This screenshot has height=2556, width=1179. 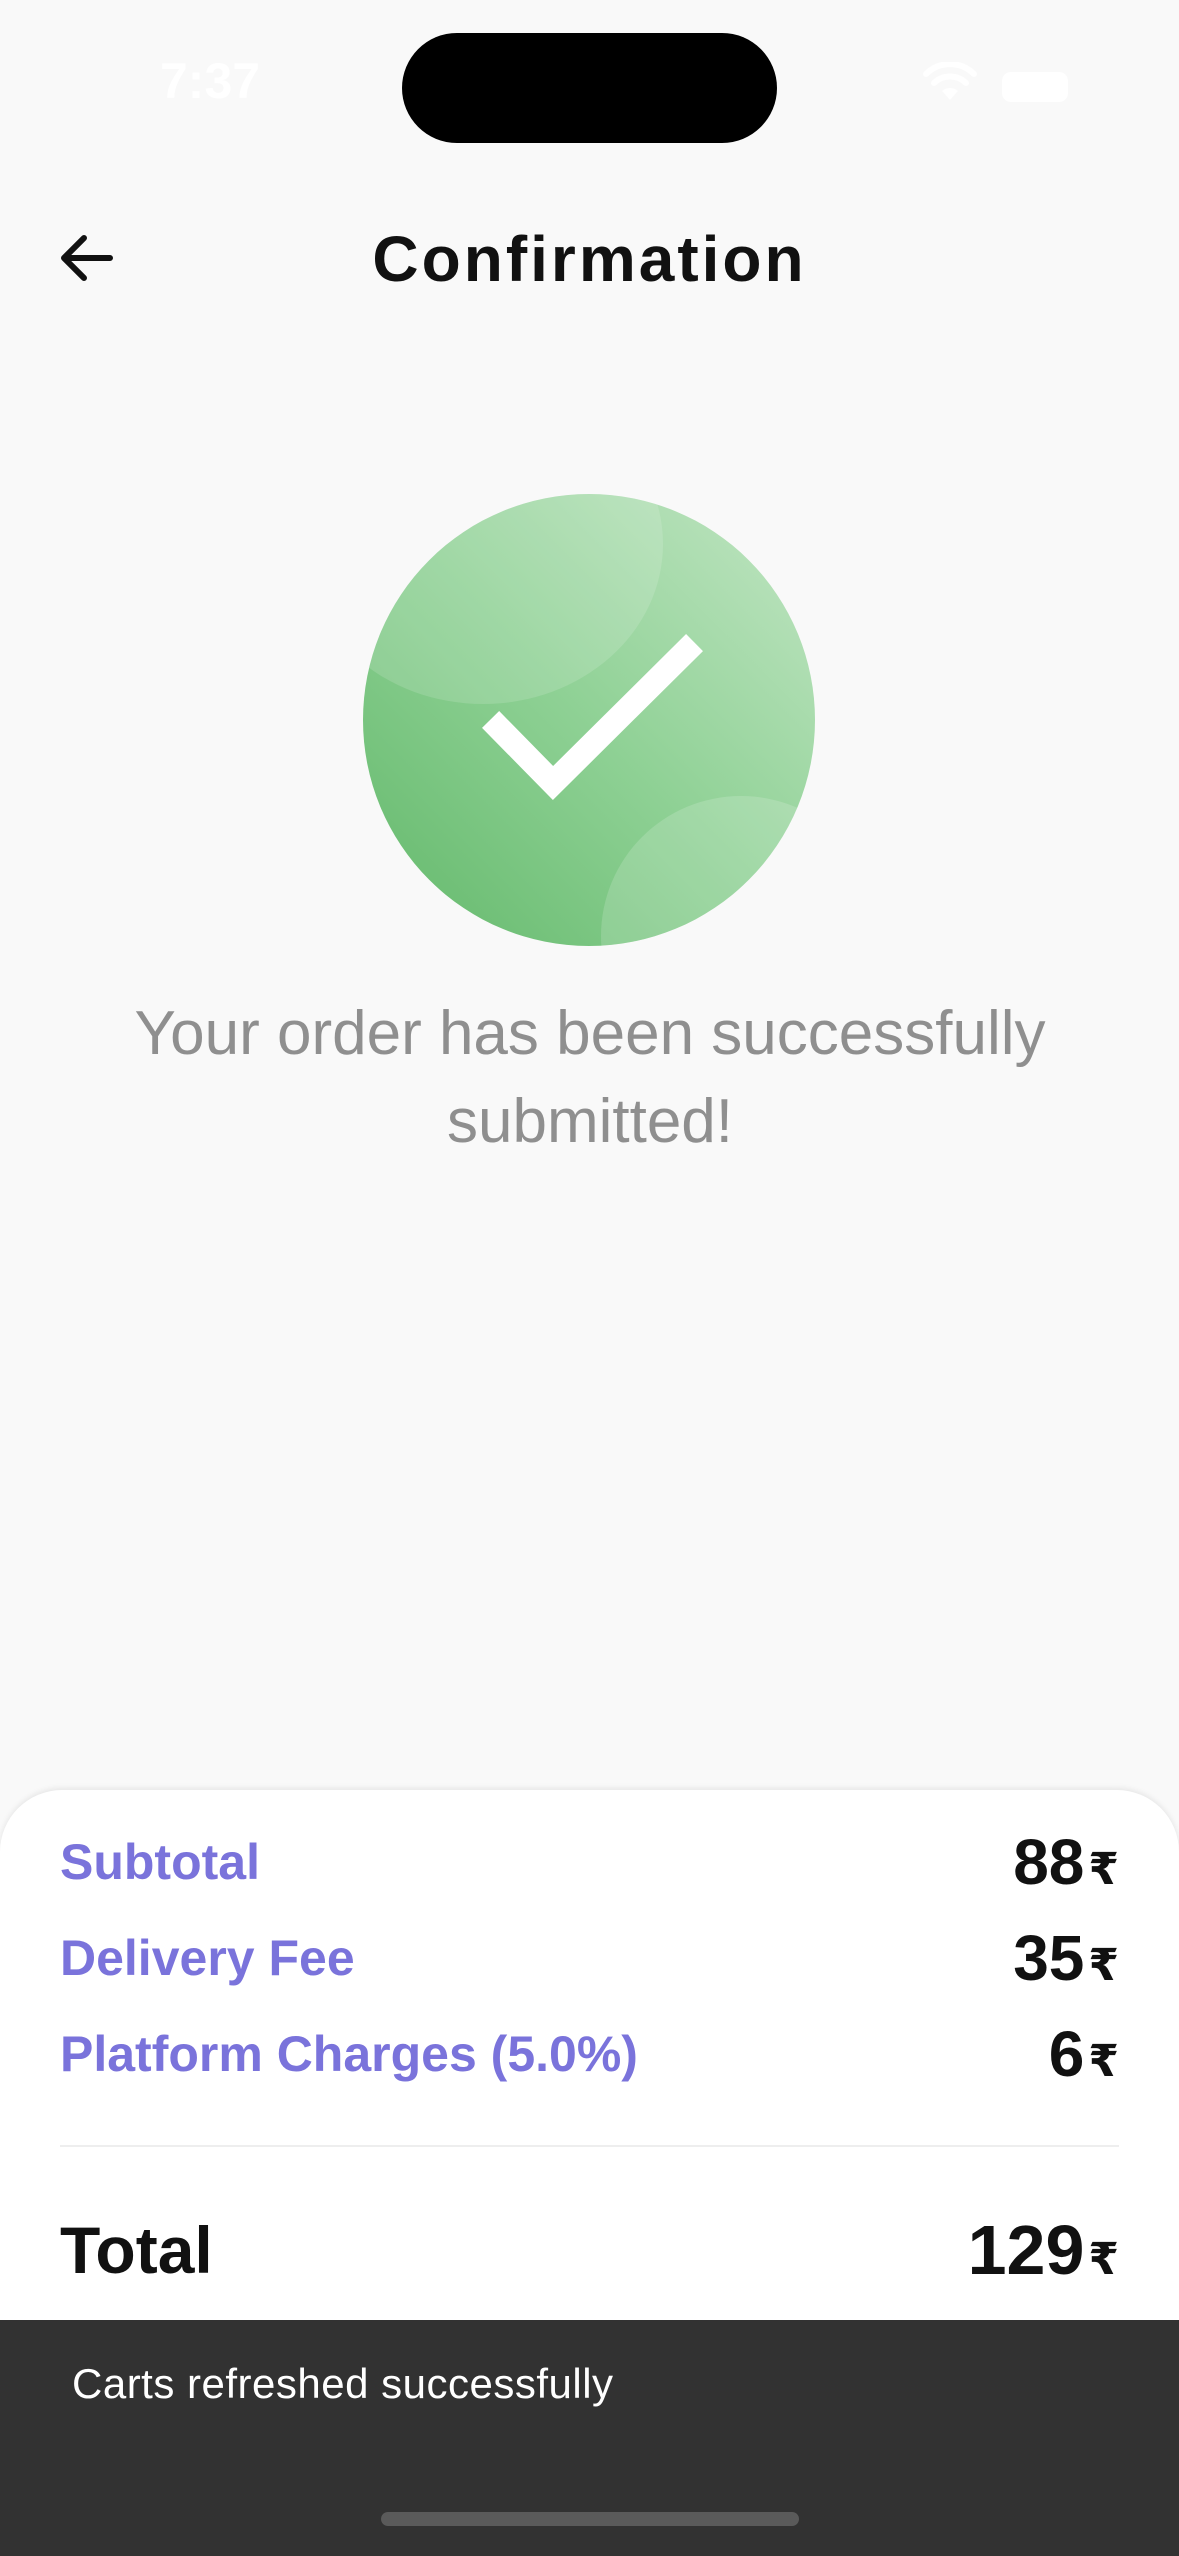 I want to click on total-amount: 129₹, so click(x=1043, y=2250).